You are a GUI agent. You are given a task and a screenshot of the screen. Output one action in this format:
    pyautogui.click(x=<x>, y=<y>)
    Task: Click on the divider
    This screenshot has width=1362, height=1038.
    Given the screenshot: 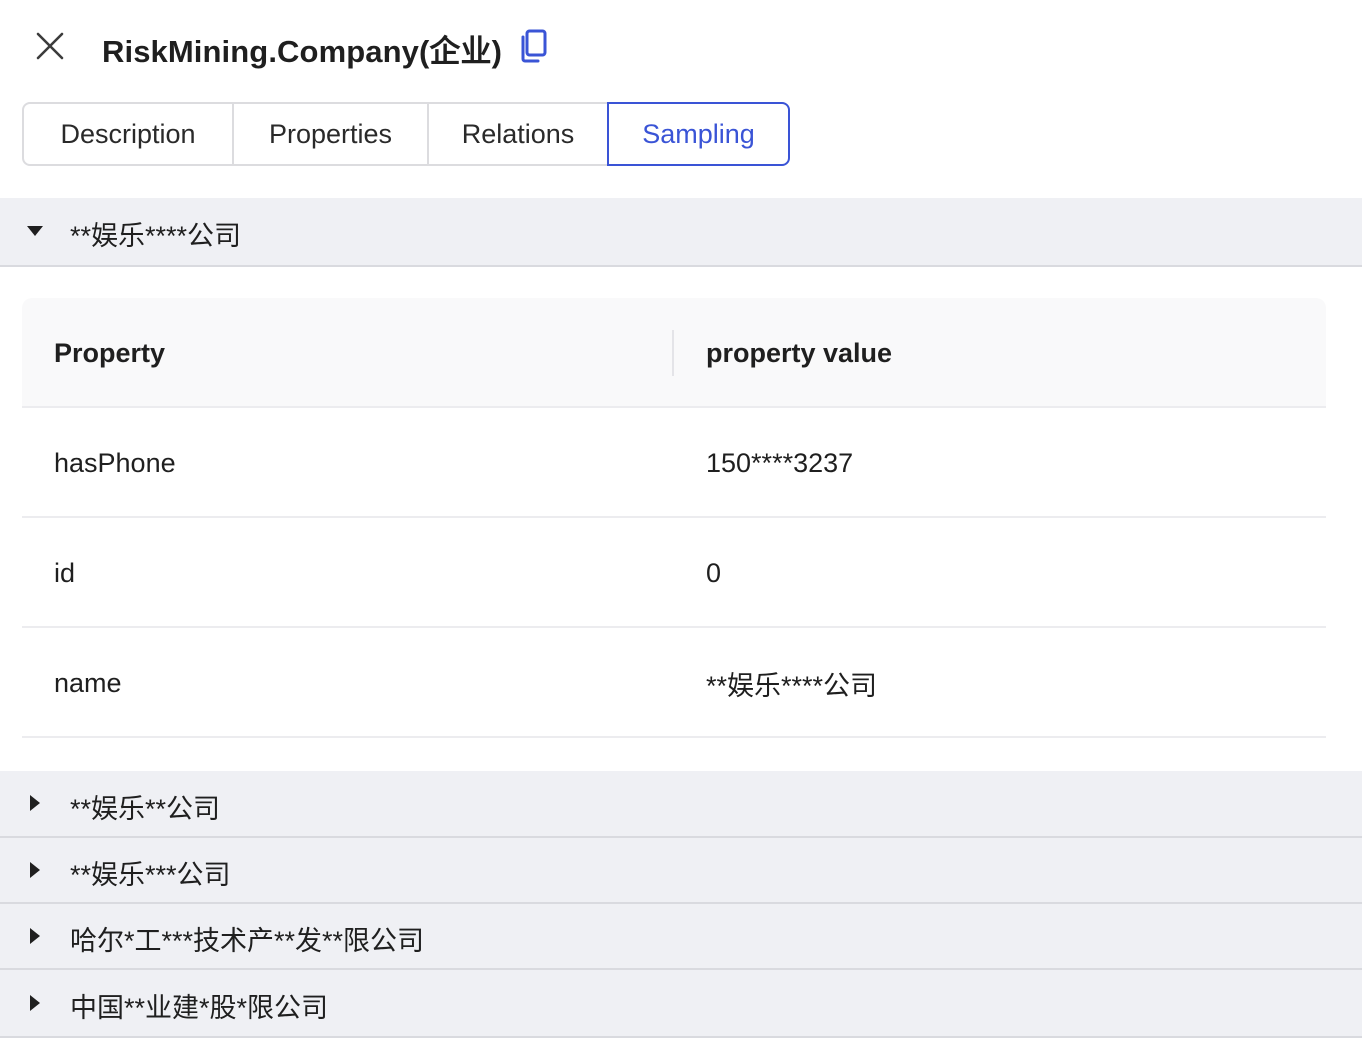 What is the action you would take?
    pyautogui.click(x=681, y=266)
    